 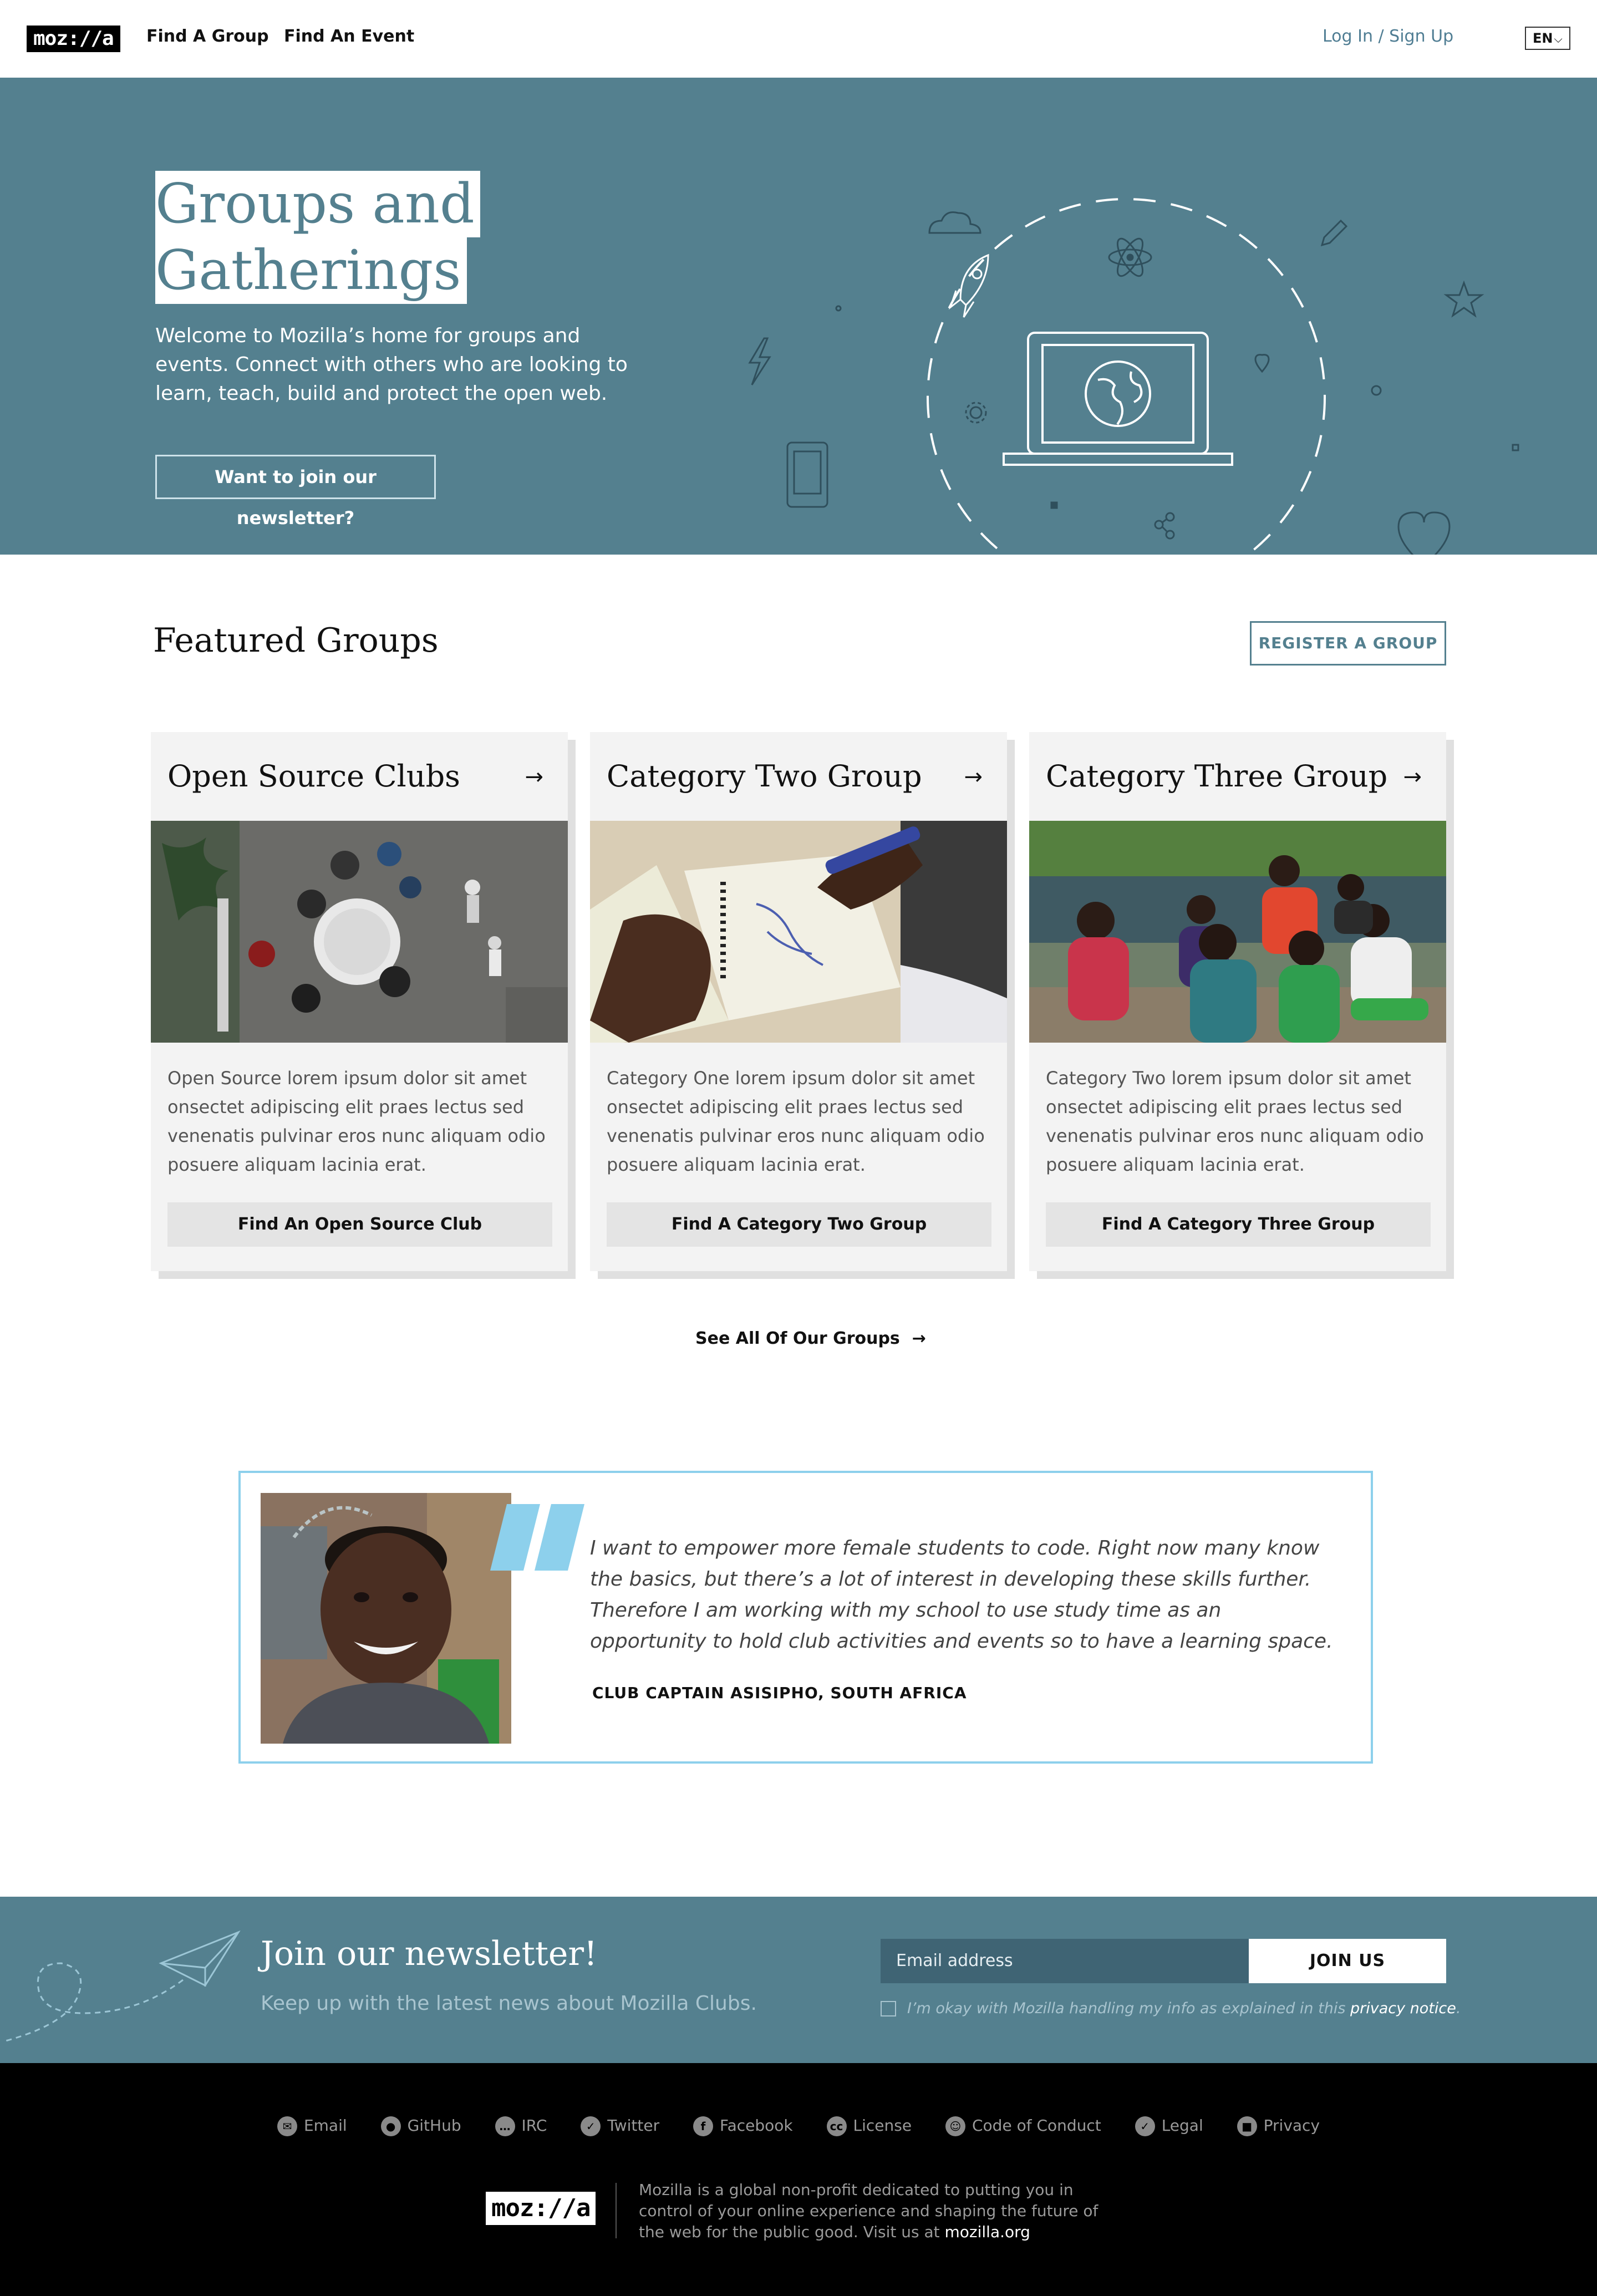 What do you see at coordinates (633, 2125) in the screenshot?
I see `footer-link-label: Twitter` at bounding box center [633, 2125].